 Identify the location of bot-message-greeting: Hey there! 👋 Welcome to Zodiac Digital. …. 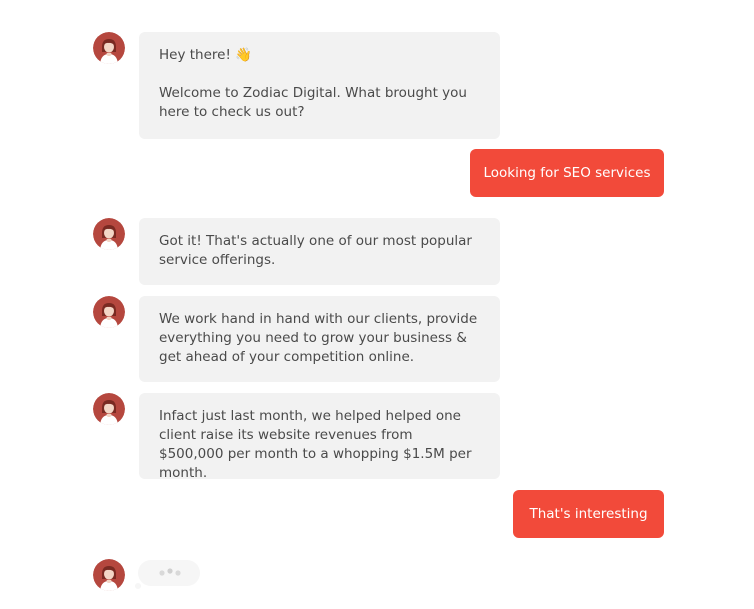
(319, 85).